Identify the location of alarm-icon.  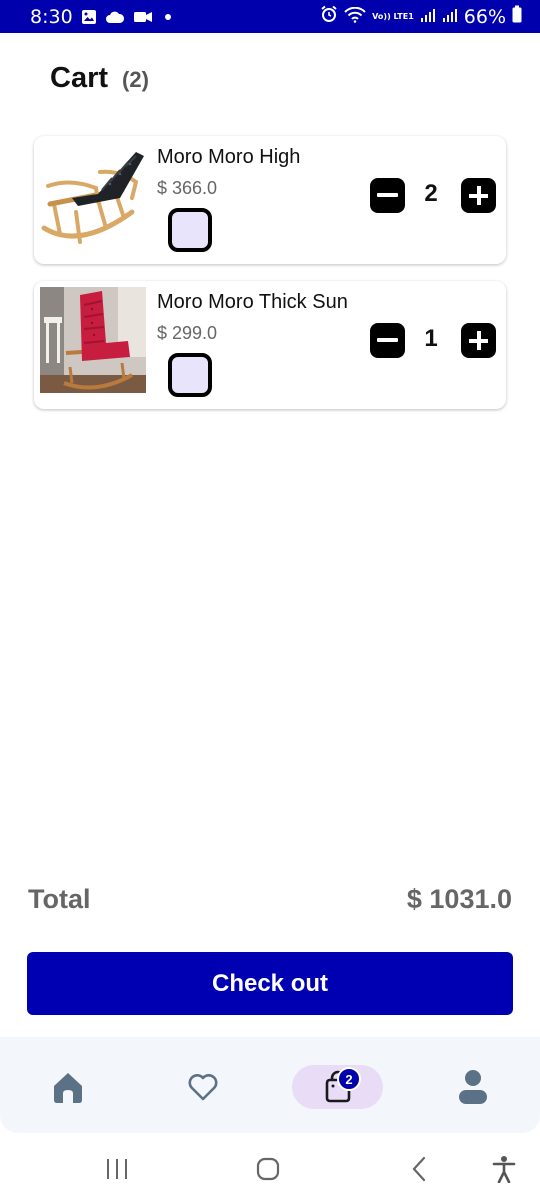
(329, 16).